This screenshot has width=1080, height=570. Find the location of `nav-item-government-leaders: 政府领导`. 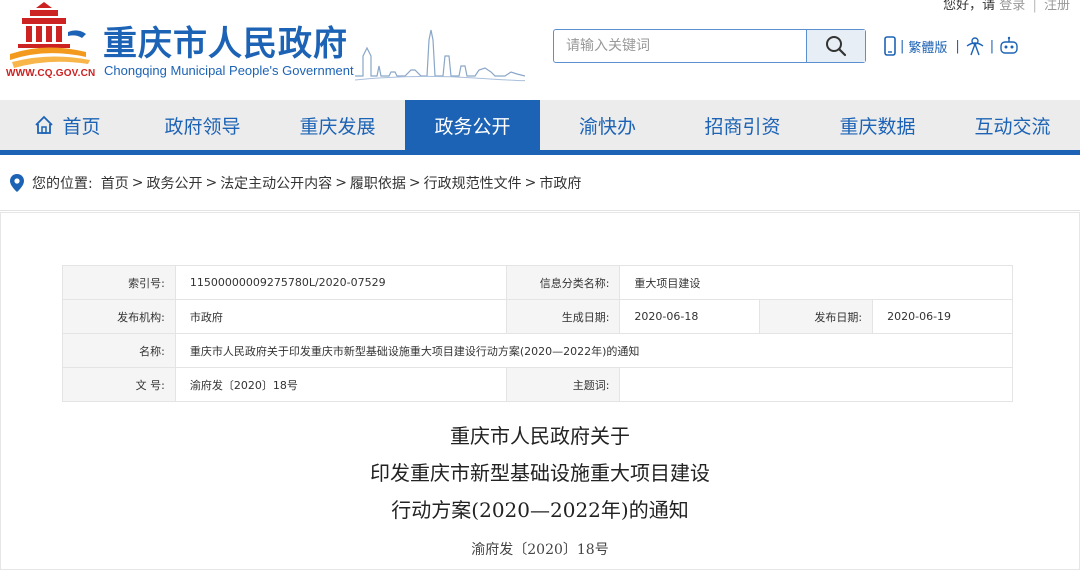

nav-item-government-leaders: 政府领导 is located at coordinates (202, 125).